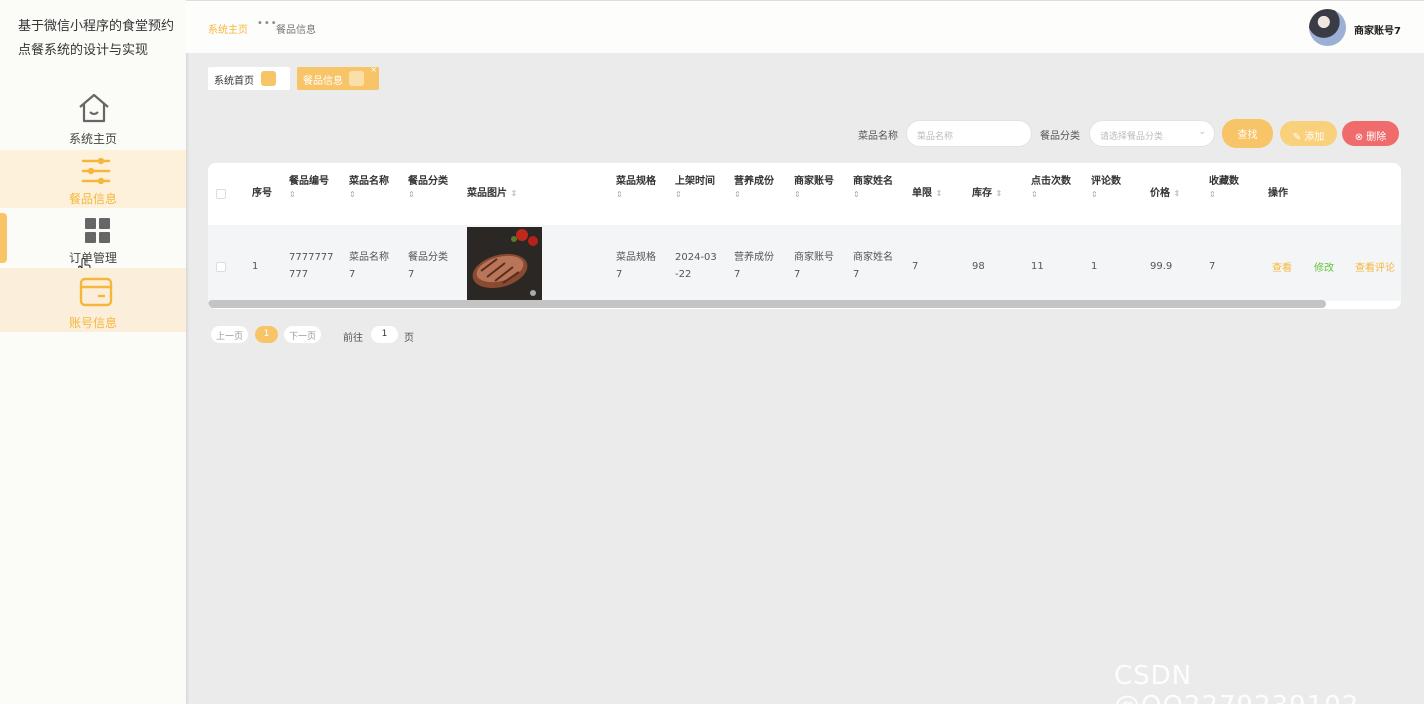 The width and height of the screenshot is (1424, 704). I want to click on tab-label: 餐品信息, so click(323, 81).